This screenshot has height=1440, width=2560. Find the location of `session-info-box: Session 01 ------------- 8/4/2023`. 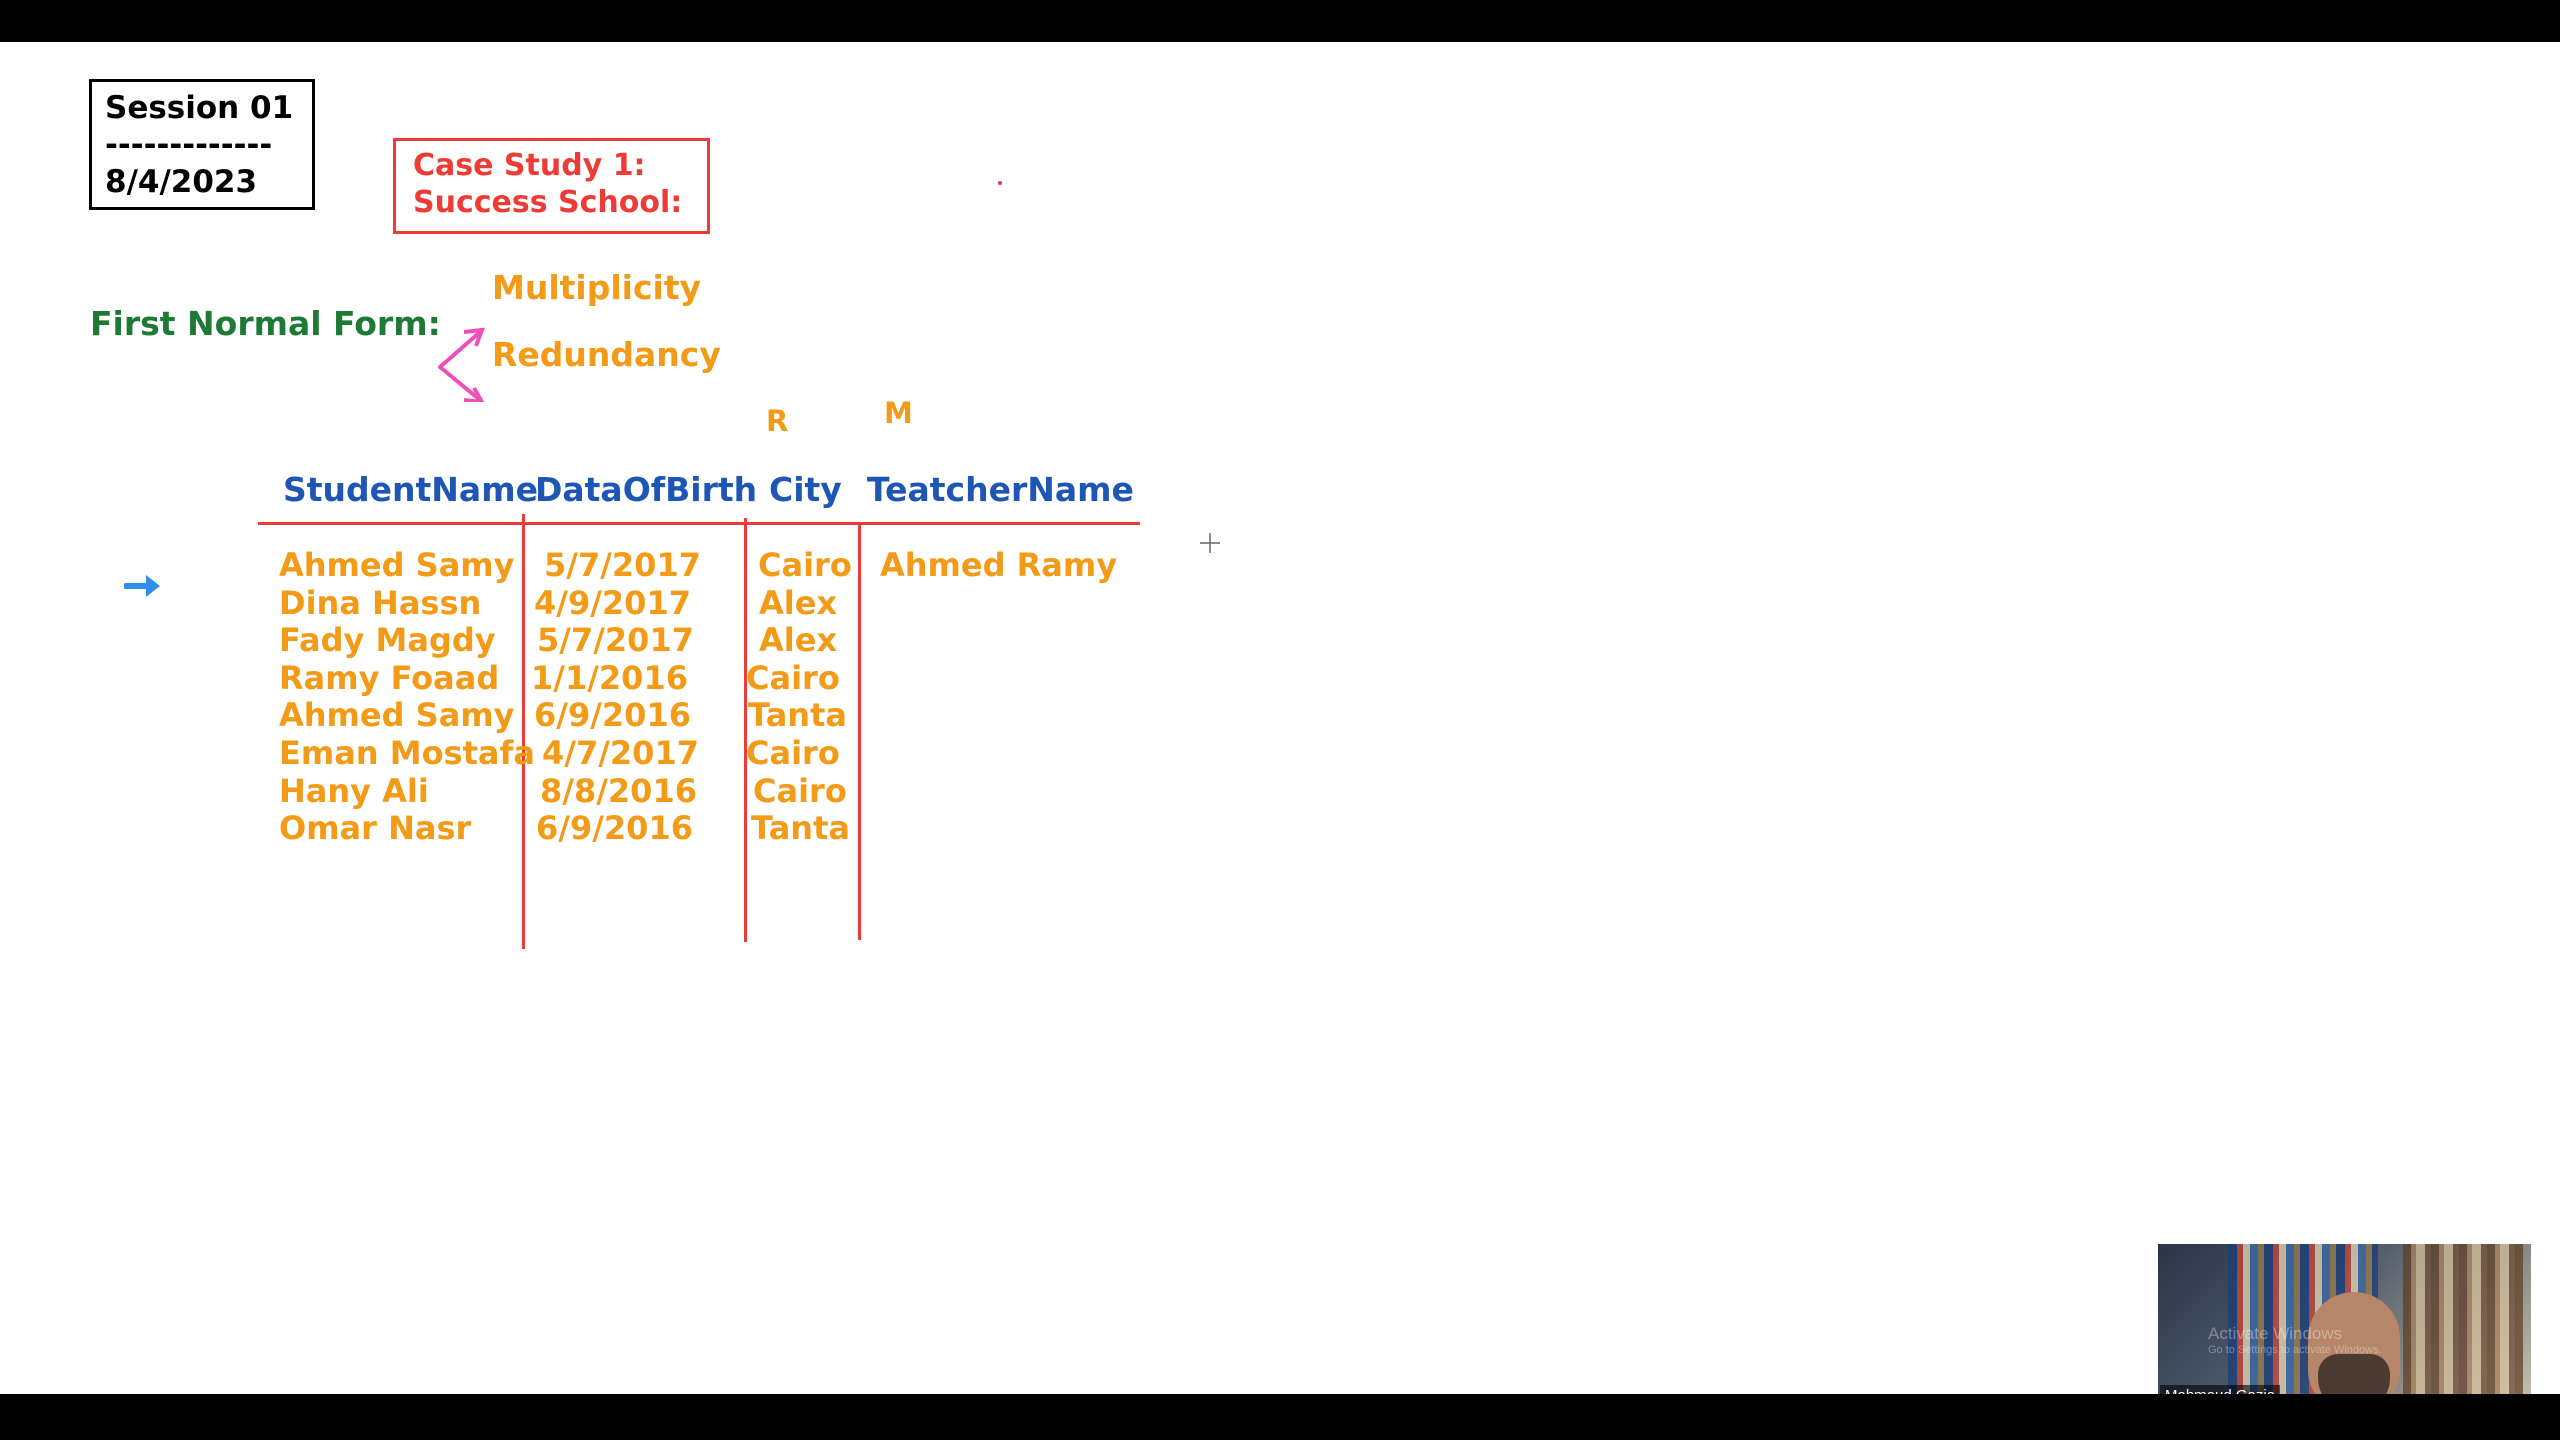

session-info-box: Session 01 ------------- 8/4/2023 is located at coordinates (202, 144).